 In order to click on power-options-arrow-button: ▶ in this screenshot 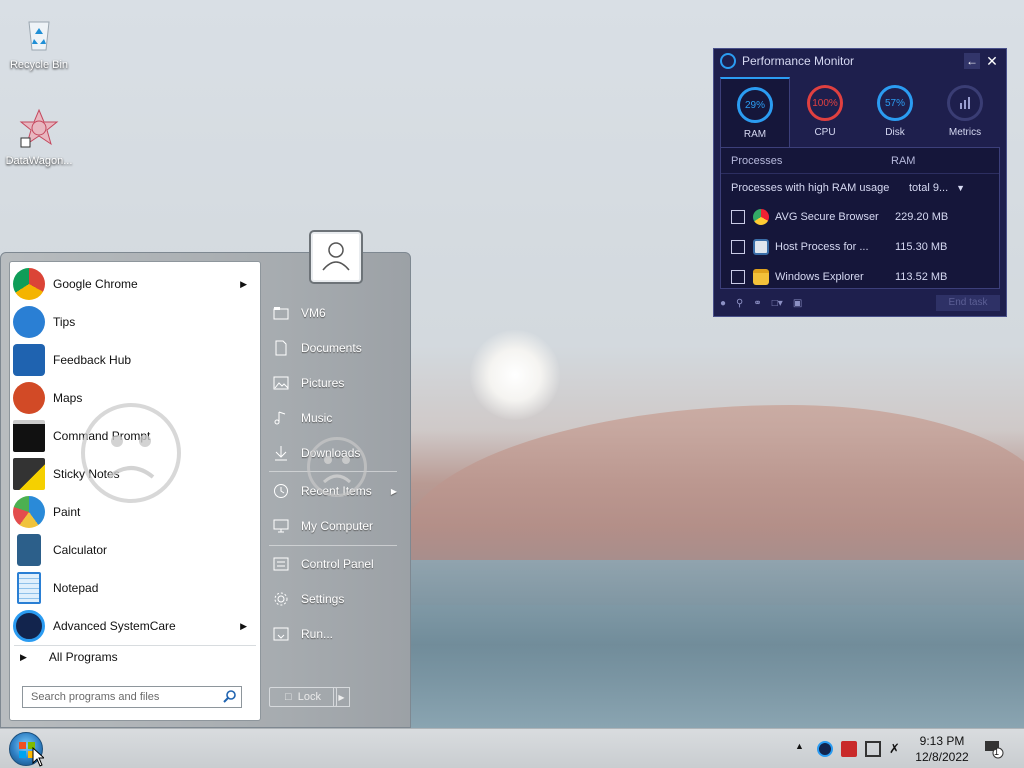, I will do `click(341, 697)`.